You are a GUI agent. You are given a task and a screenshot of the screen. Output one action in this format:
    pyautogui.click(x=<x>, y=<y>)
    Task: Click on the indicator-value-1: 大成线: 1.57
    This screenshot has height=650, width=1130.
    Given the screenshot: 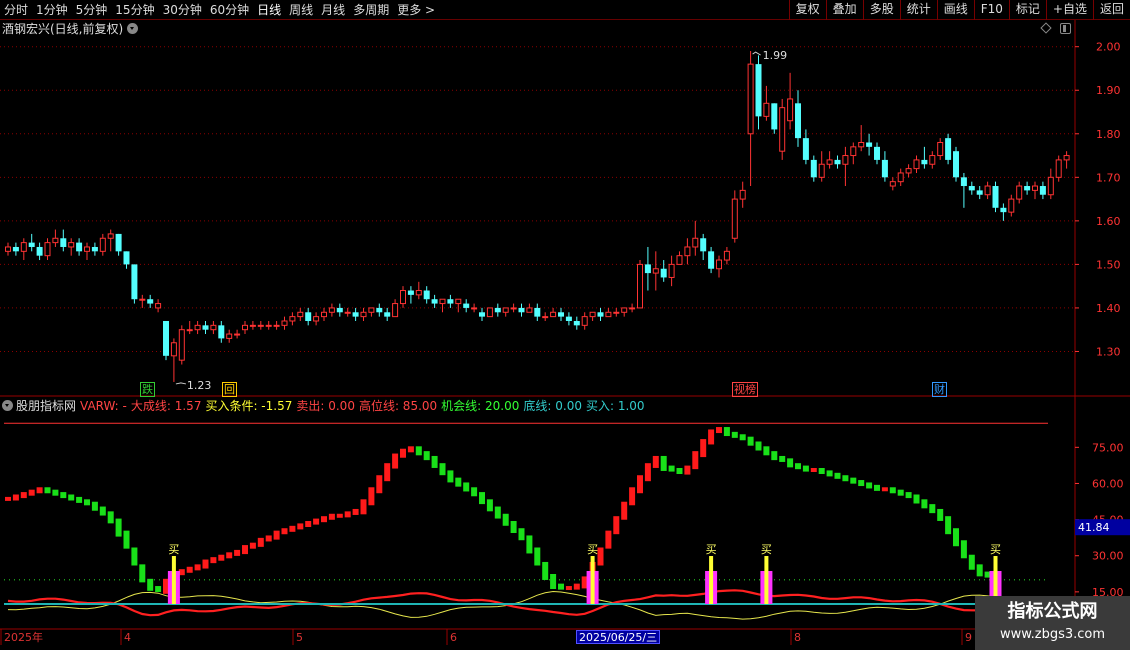 What is the action you would take?
    pyautogui.click(x=166, y=406)
    